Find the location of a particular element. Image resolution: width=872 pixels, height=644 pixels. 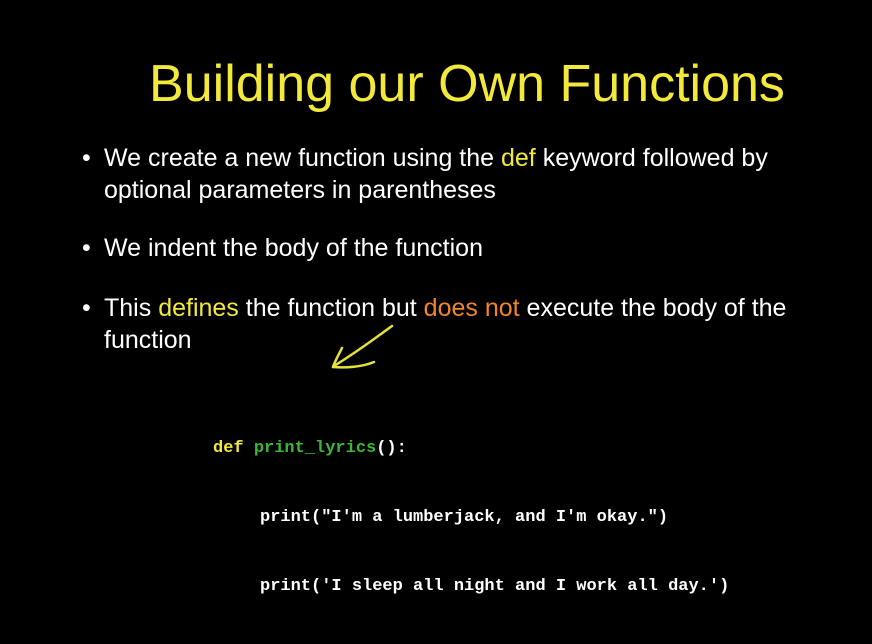

bullet-text: We create a new function using the is located at coordinates (302, 158).